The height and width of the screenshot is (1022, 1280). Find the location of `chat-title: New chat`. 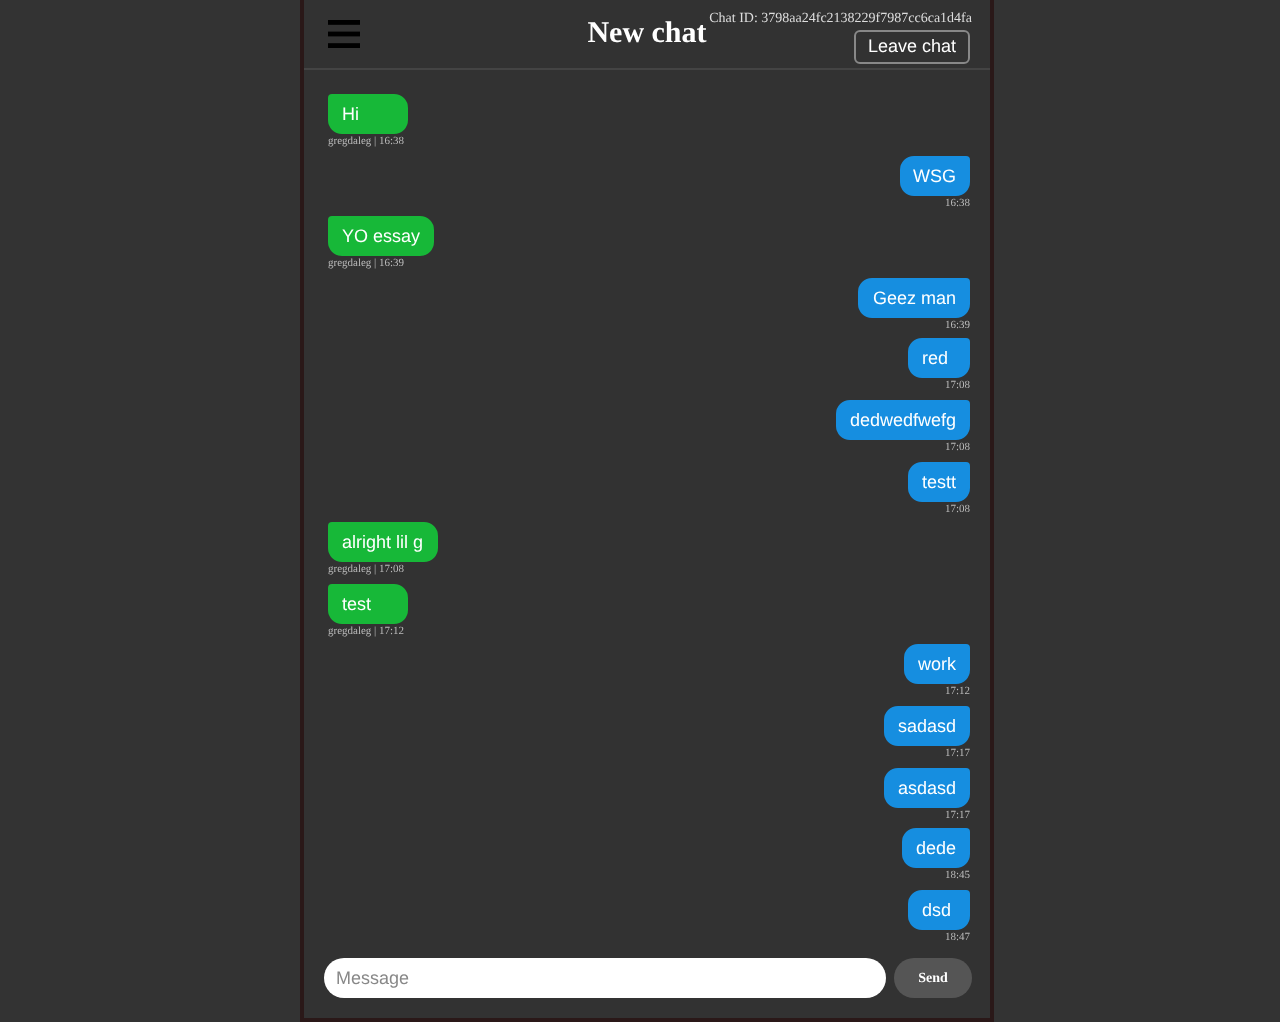

chat-title: New chat is located at coordinates (647, 34).